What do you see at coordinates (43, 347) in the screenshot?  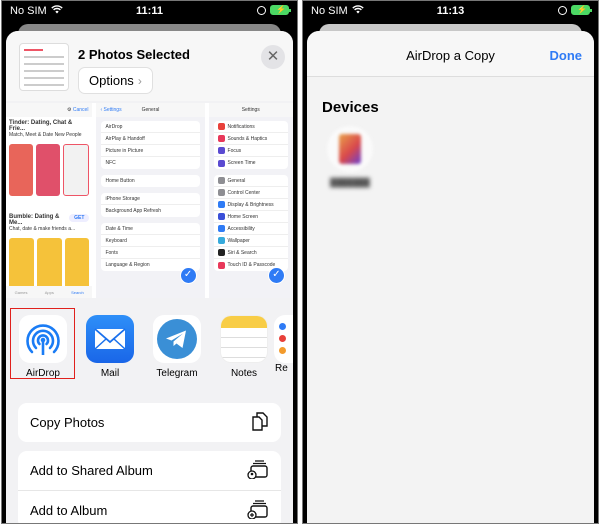 I see `share-app-airdrop: AirDrop` at bounding box center [43, 347].